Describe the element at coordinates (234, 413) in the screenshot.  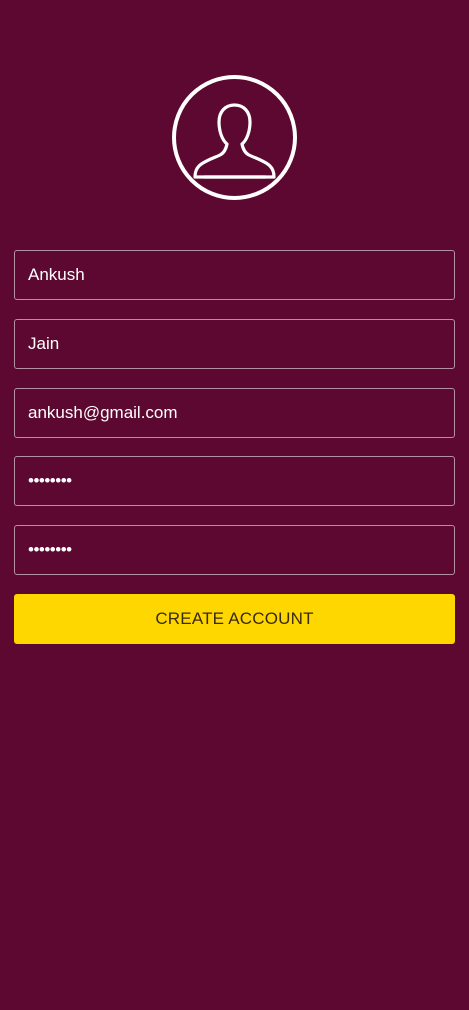
I see `email-field: ankush@gmail.com` at that location.